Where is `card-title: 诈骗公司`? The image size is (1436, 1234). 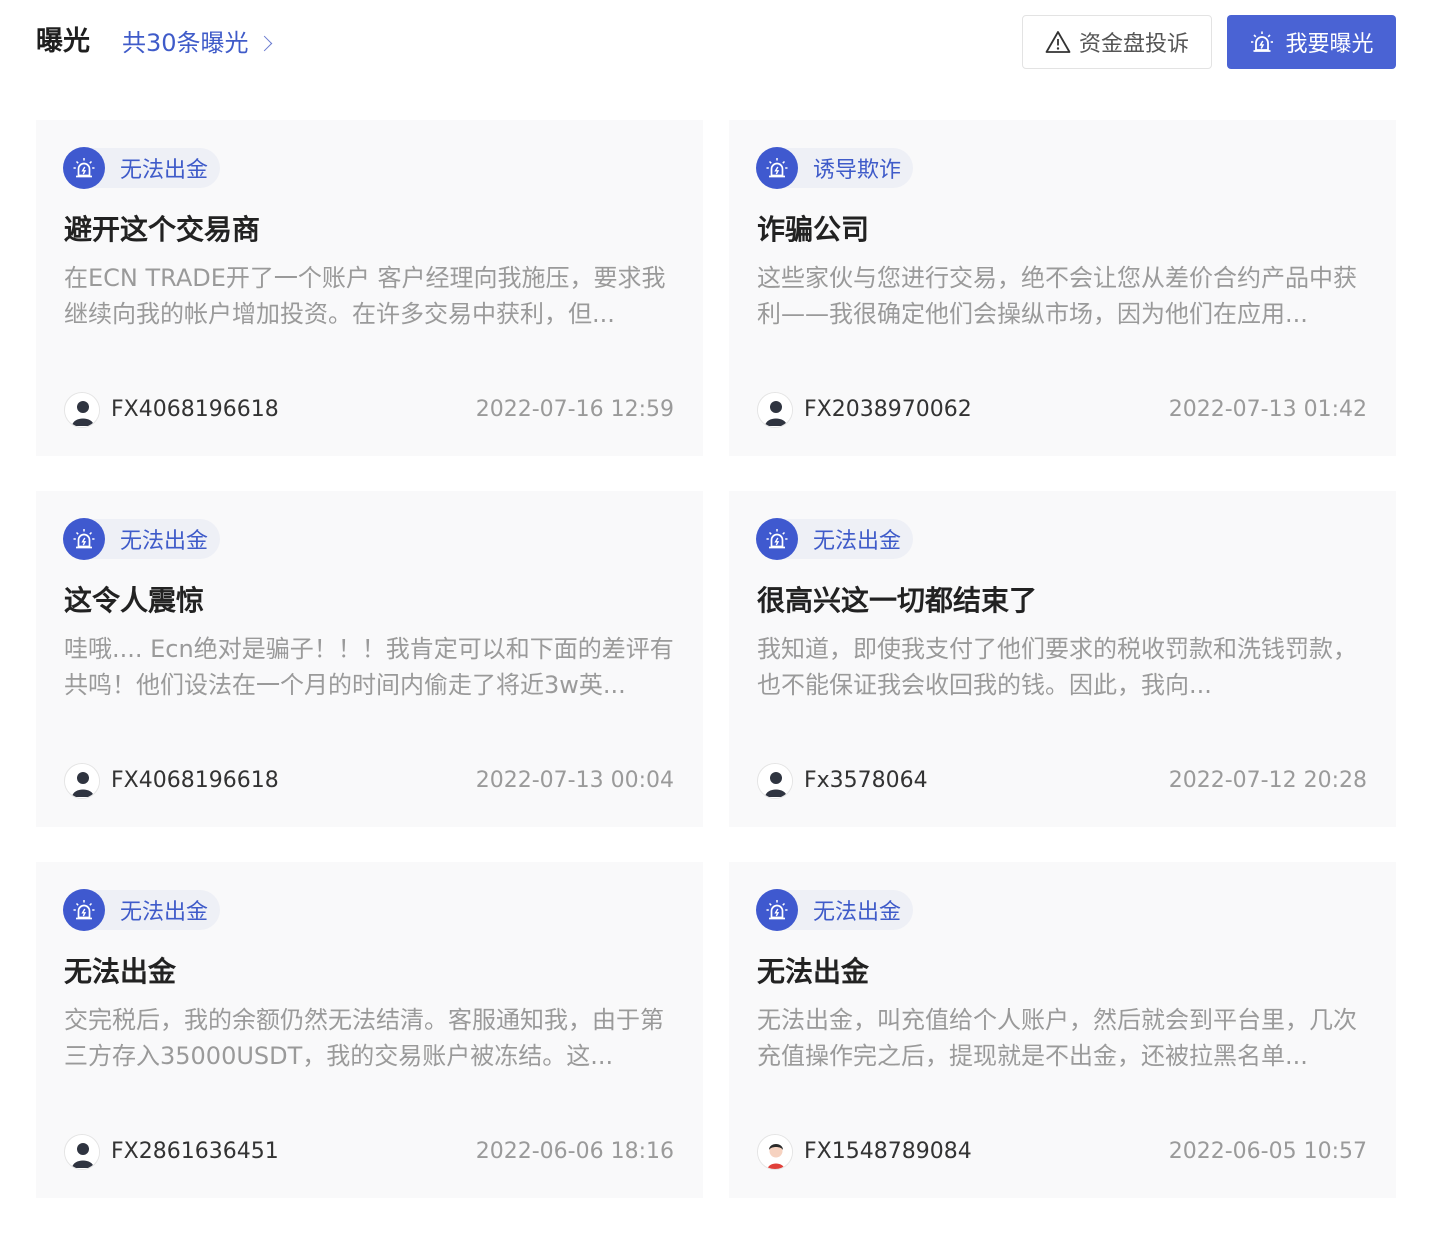
card-title: 诈骗公司 is located at coordinates (813, 230).